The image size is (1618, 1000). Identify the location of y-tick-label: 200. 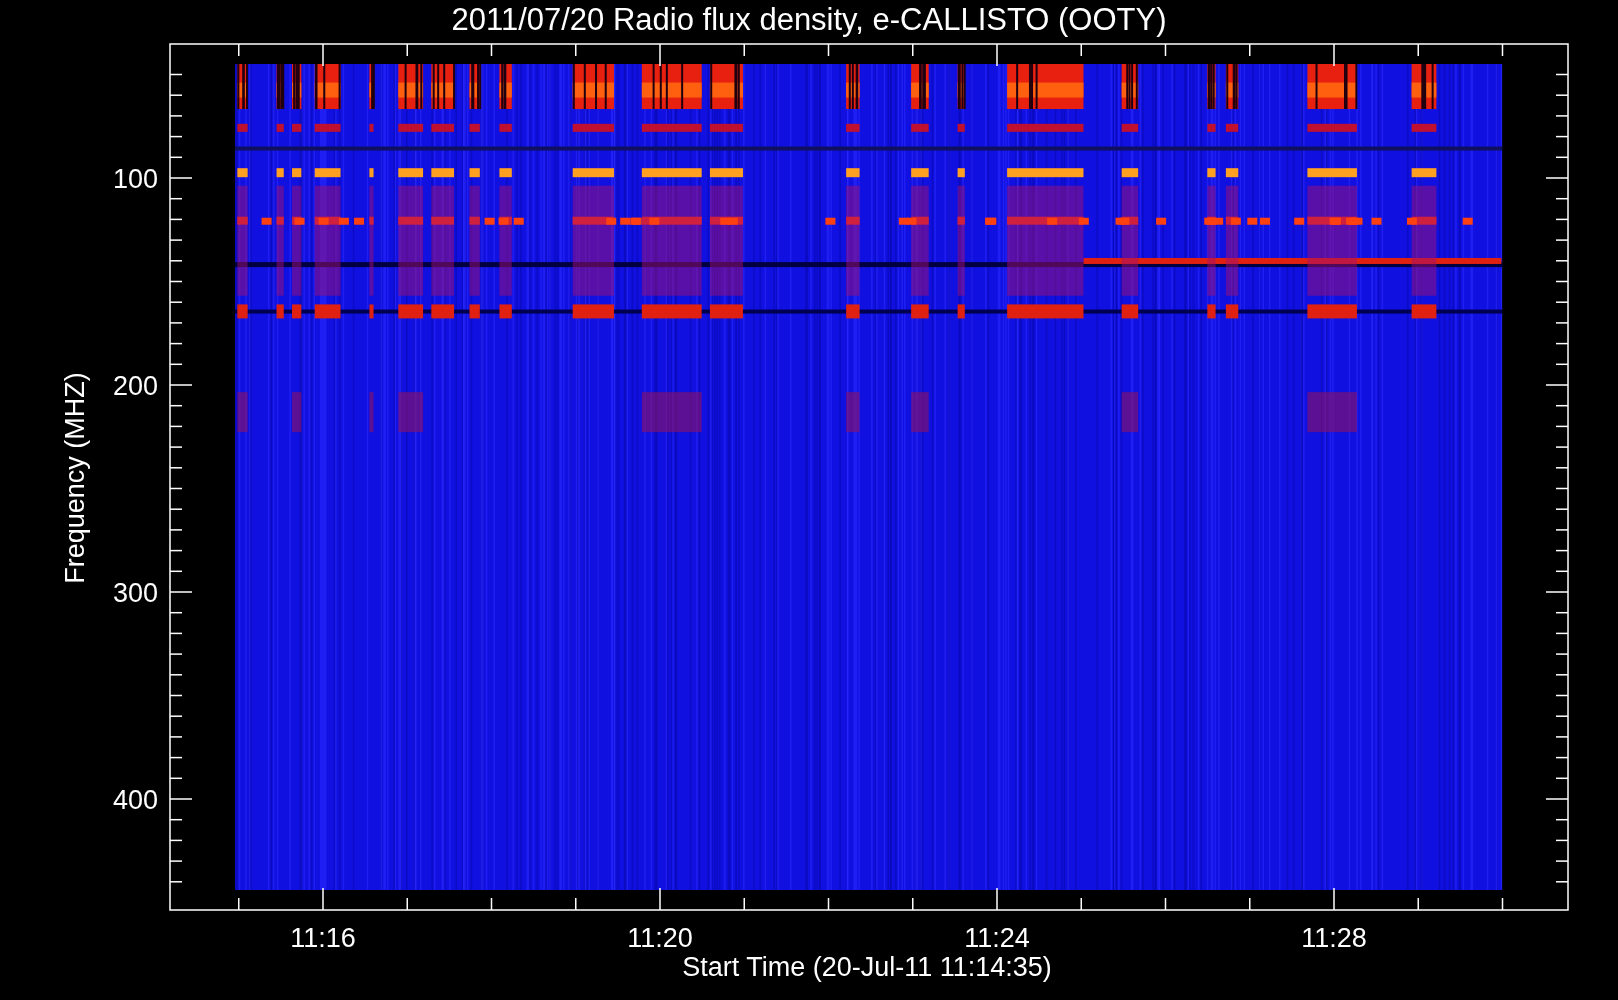
(135, 386).